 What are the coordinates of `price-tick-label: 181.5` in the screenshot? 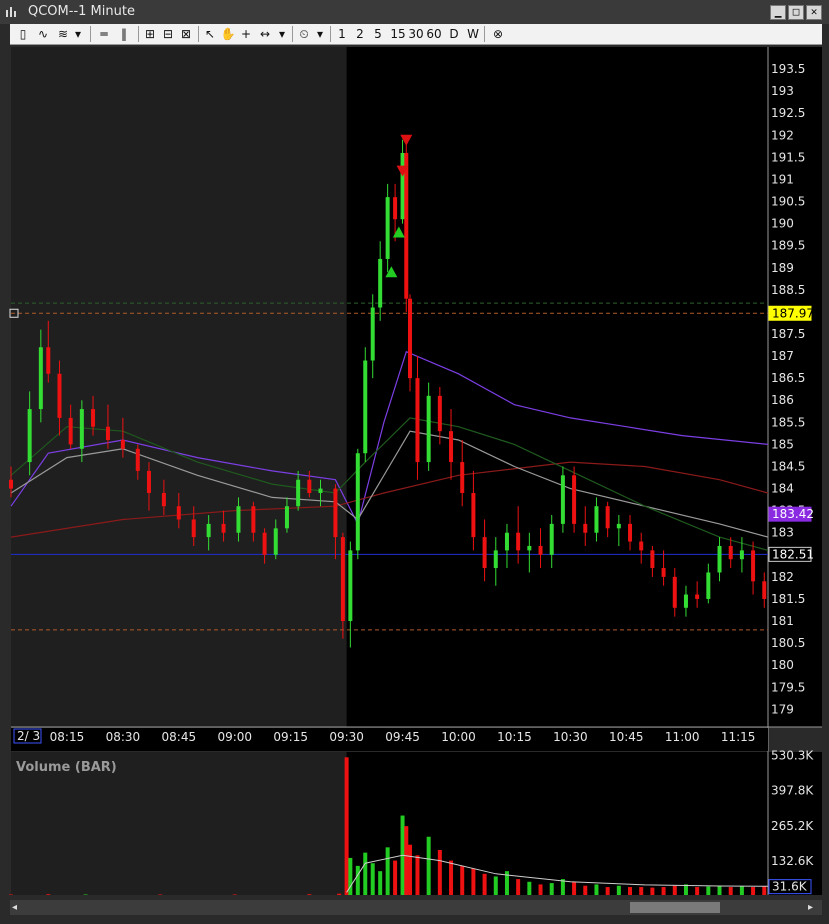 It's located at (788, 599).